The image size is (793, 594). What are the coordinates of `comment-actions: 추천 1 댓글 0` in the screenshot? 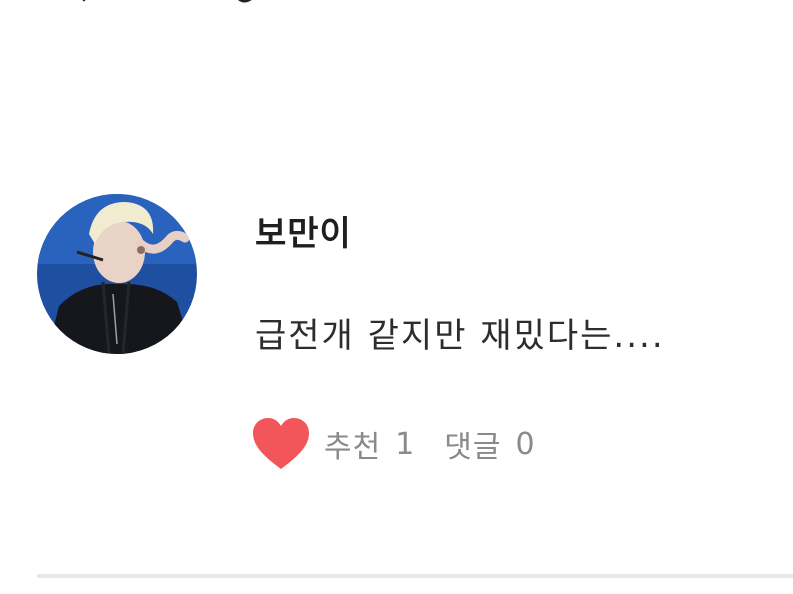 It's located at (393, 444).